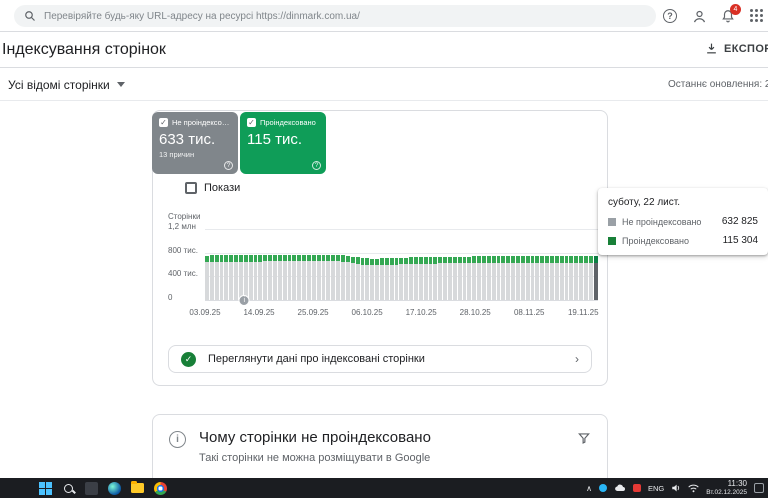  Describe the element at coordinates (191, 188) in the screenshot. I see `impressions-checkbox` at that location.